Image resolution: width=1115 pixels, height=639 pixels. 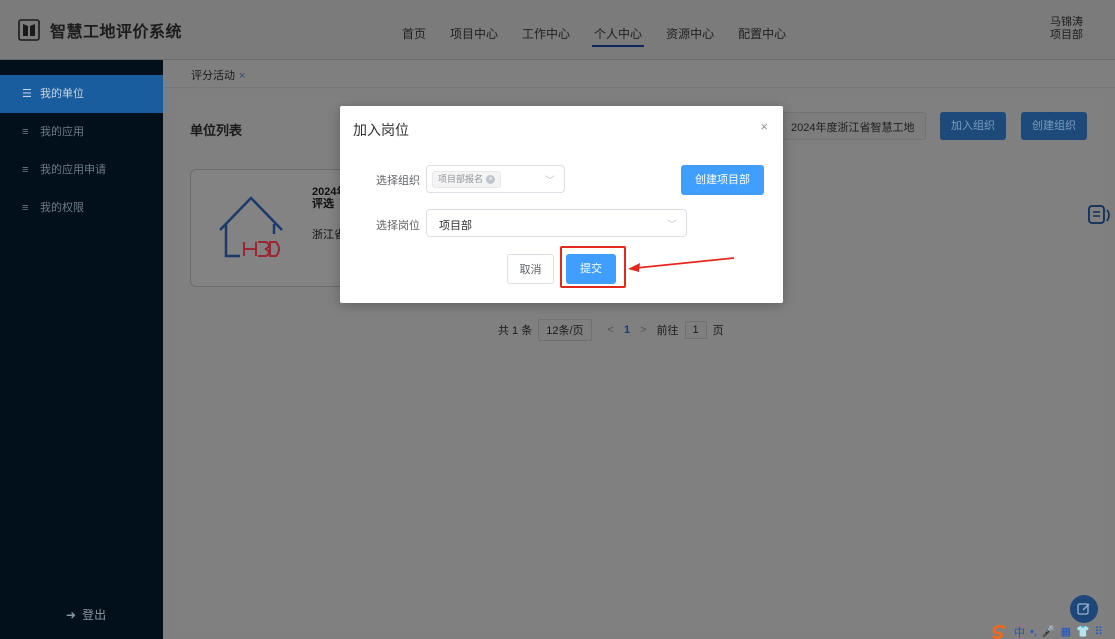 I want to click on nav-work-center: 工作中心, so click(x=546, y=30).